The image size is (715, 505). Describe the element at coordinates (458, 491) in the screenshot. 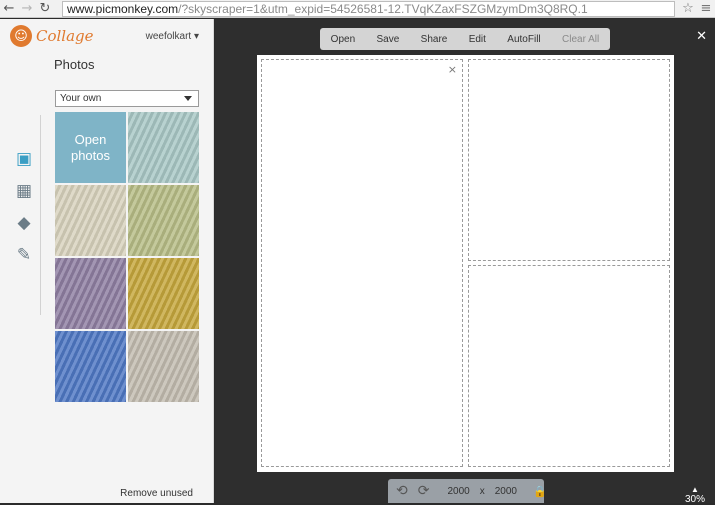

I see `width-value: 2000` at that location.